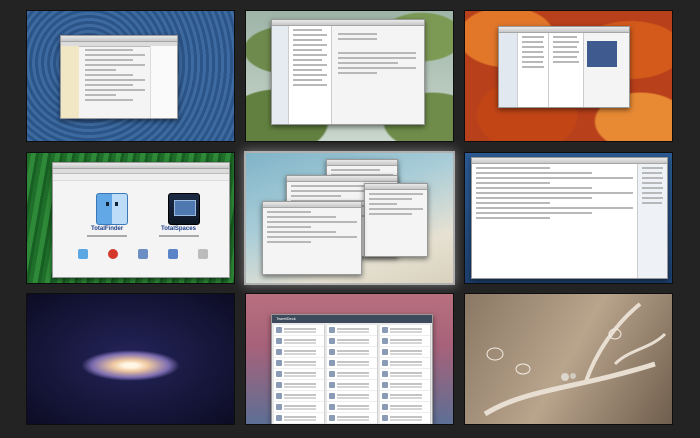  What do you see at coordinates (575, 359) in the screenshot?
I see `branch-illustration` at bounding box center [575, 359].